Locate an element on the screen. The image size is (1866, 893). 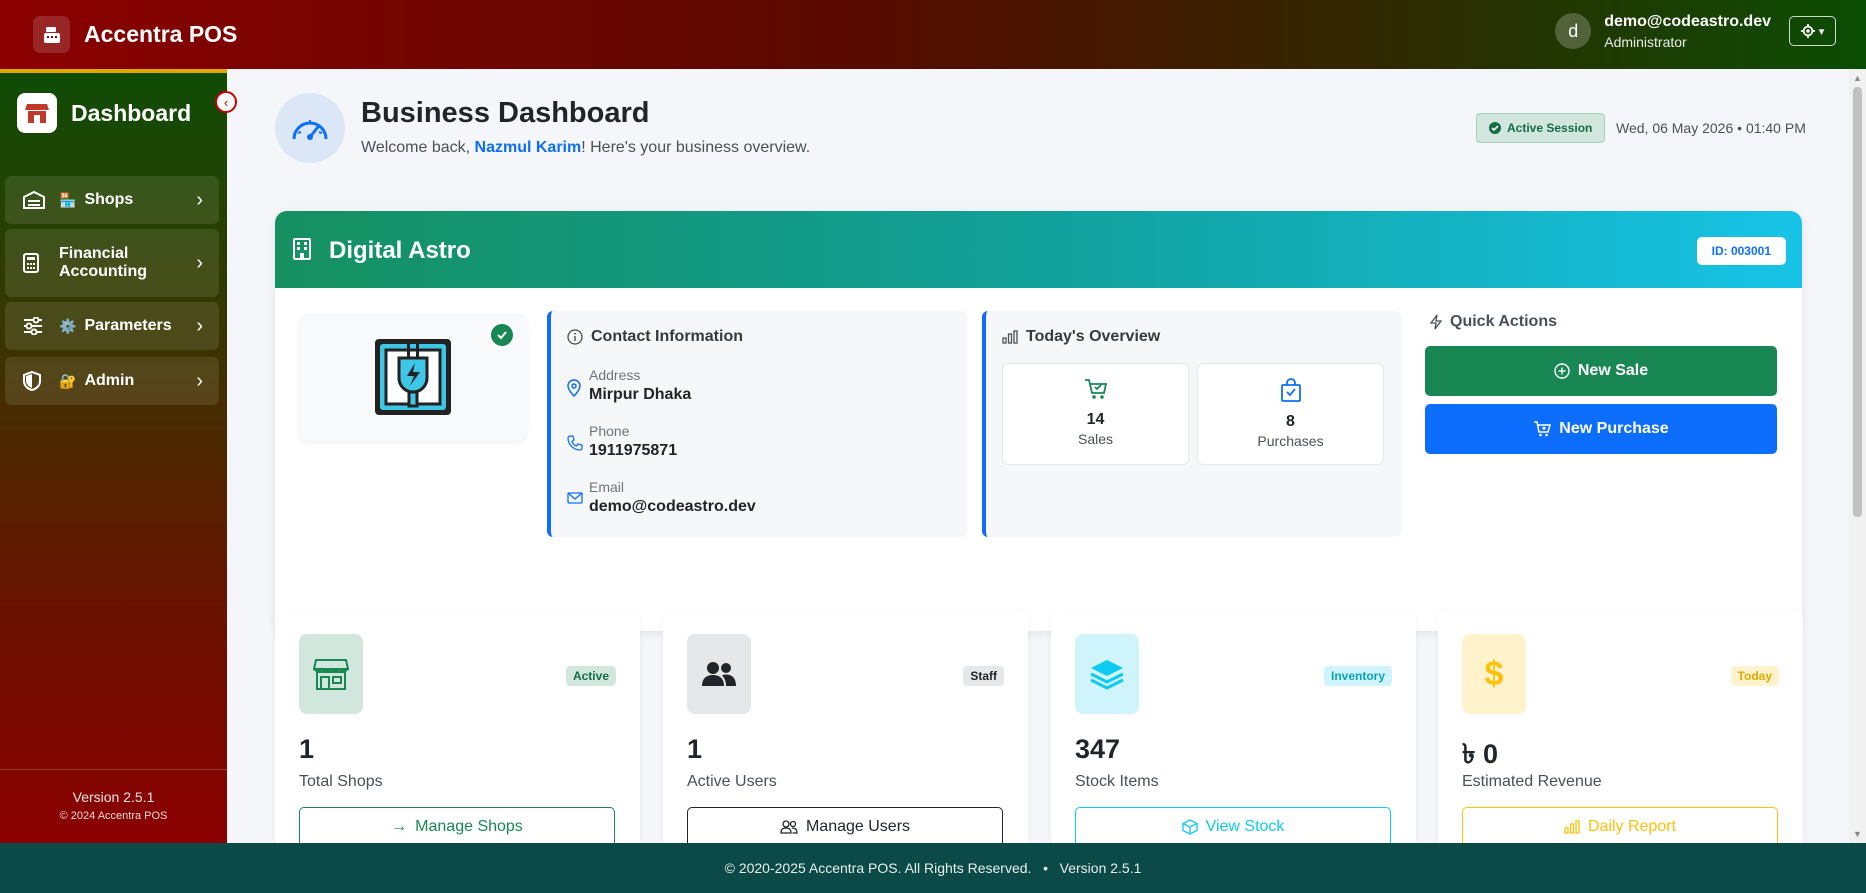
active-users-label: Active Users is located at coordinates (732, 781).